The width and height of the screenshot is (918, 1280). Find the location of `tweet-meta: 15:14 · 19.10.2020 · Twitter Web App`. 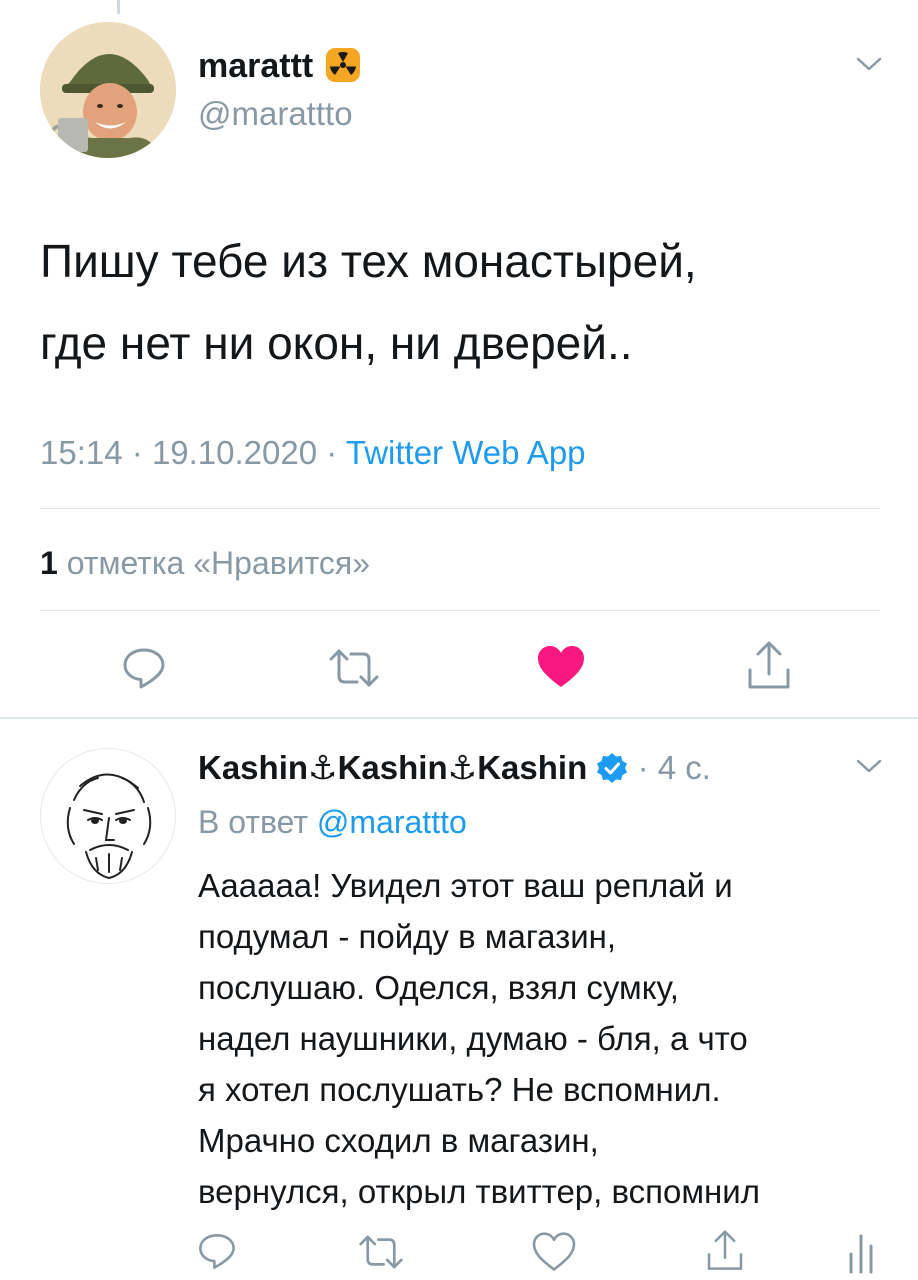

tweet-meta: 15:14 · 19.10.2020 · Twitter Web App is located at coordinates (313, 453).